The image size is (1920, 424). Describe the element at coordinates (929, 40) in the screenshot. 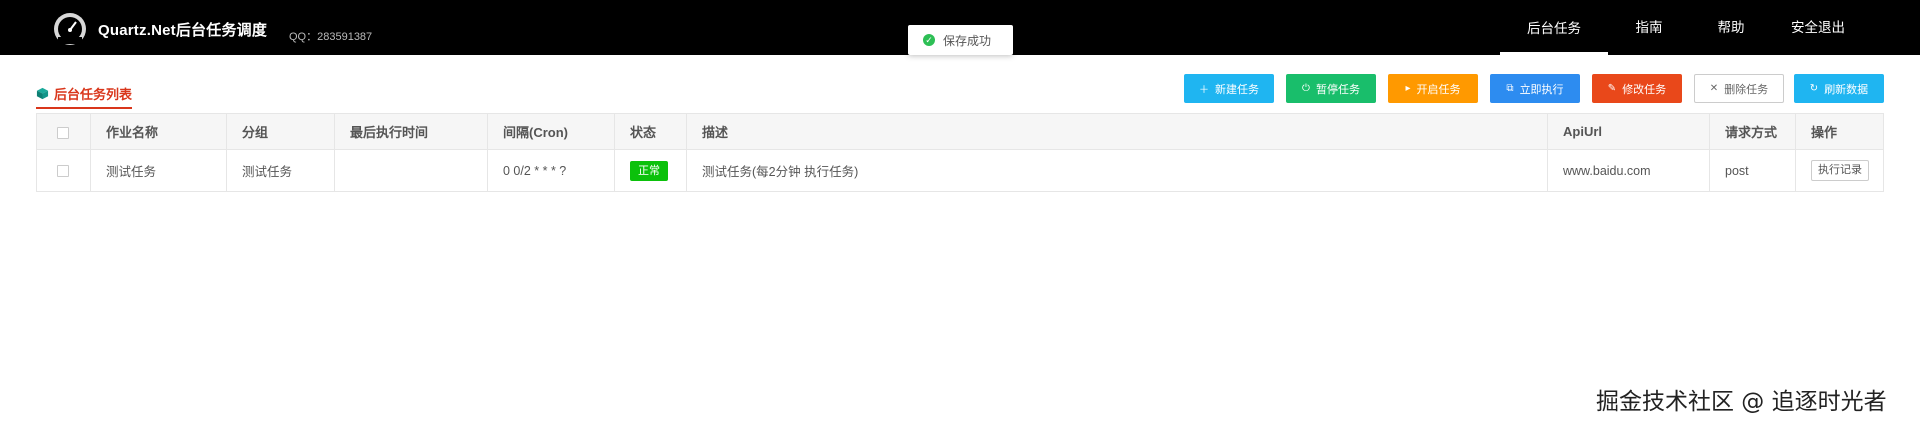

I see `check-circle-icon: ✓` at that location.